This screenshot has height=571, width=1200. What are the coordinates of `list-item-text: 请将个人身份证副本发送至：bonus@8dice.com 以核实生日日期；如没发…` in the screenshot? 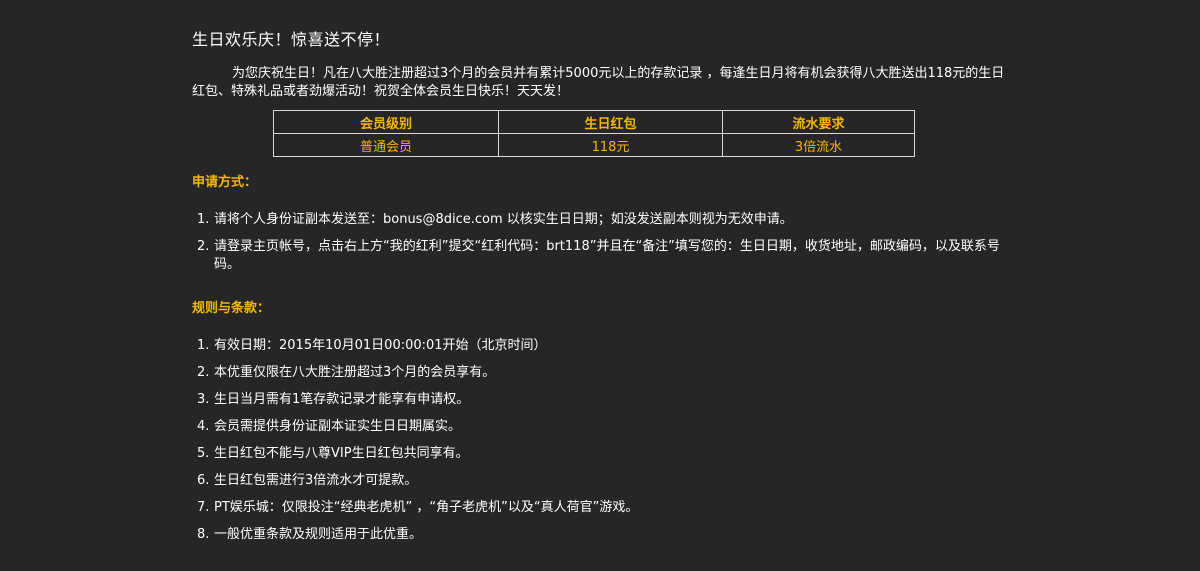 It's located at (503, 219).